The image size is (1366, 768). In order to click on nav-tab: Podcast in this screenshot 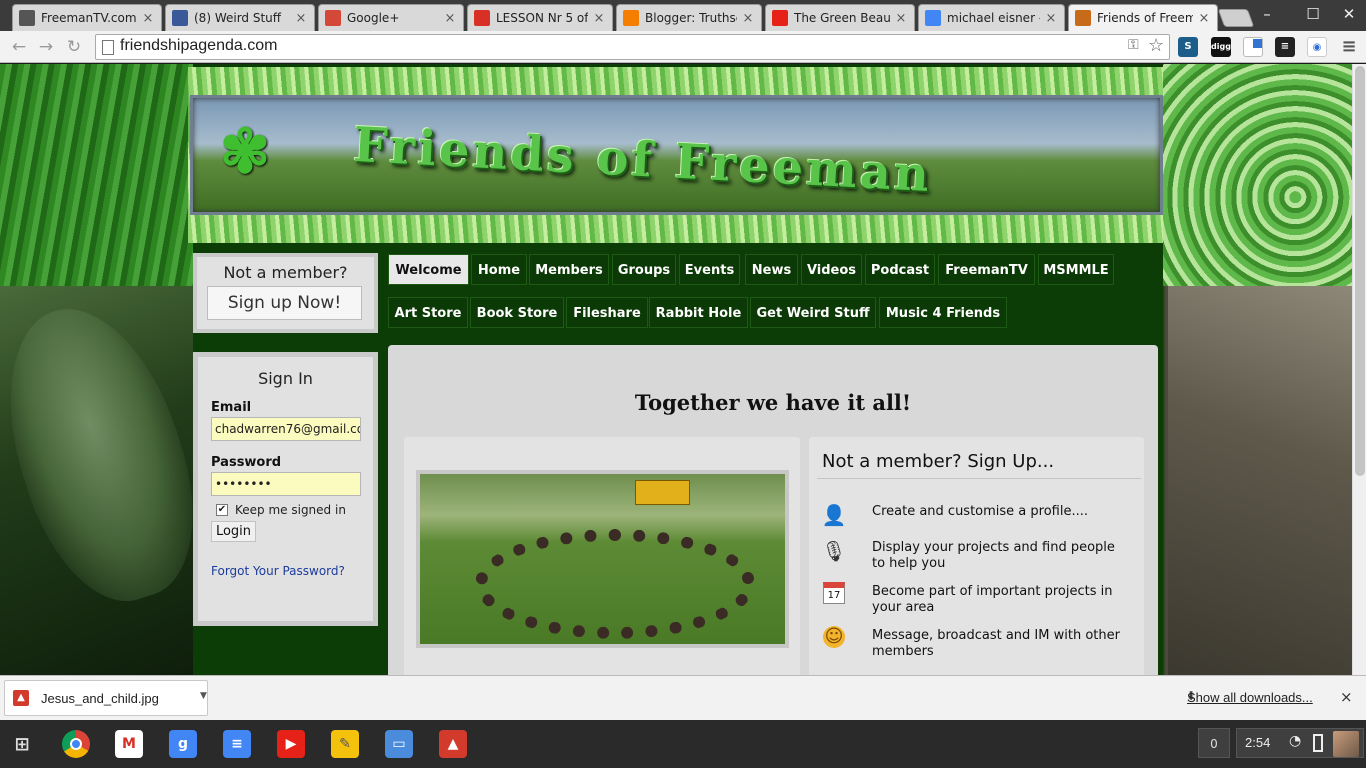, I will do `click(900, 269)`.